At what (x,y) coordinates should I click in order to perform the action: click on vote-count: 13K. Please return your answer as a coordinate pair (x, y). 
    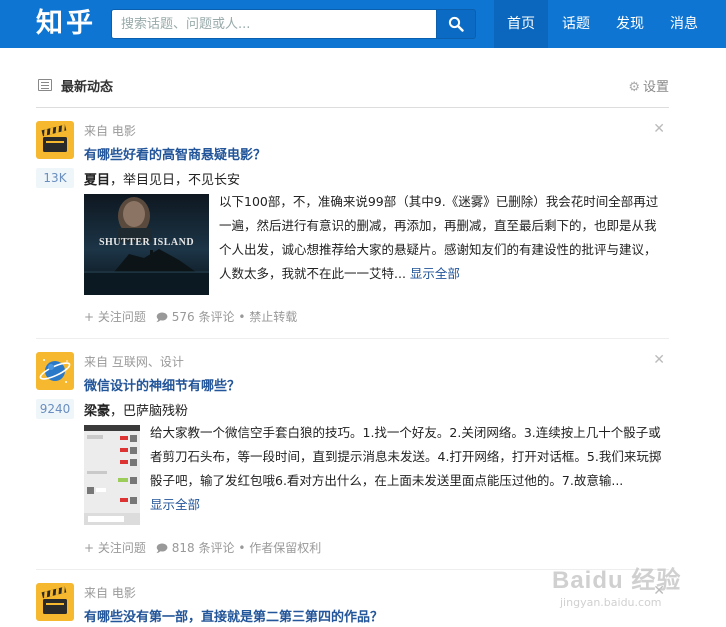
    Looking at the image, I should click on (55, 178).